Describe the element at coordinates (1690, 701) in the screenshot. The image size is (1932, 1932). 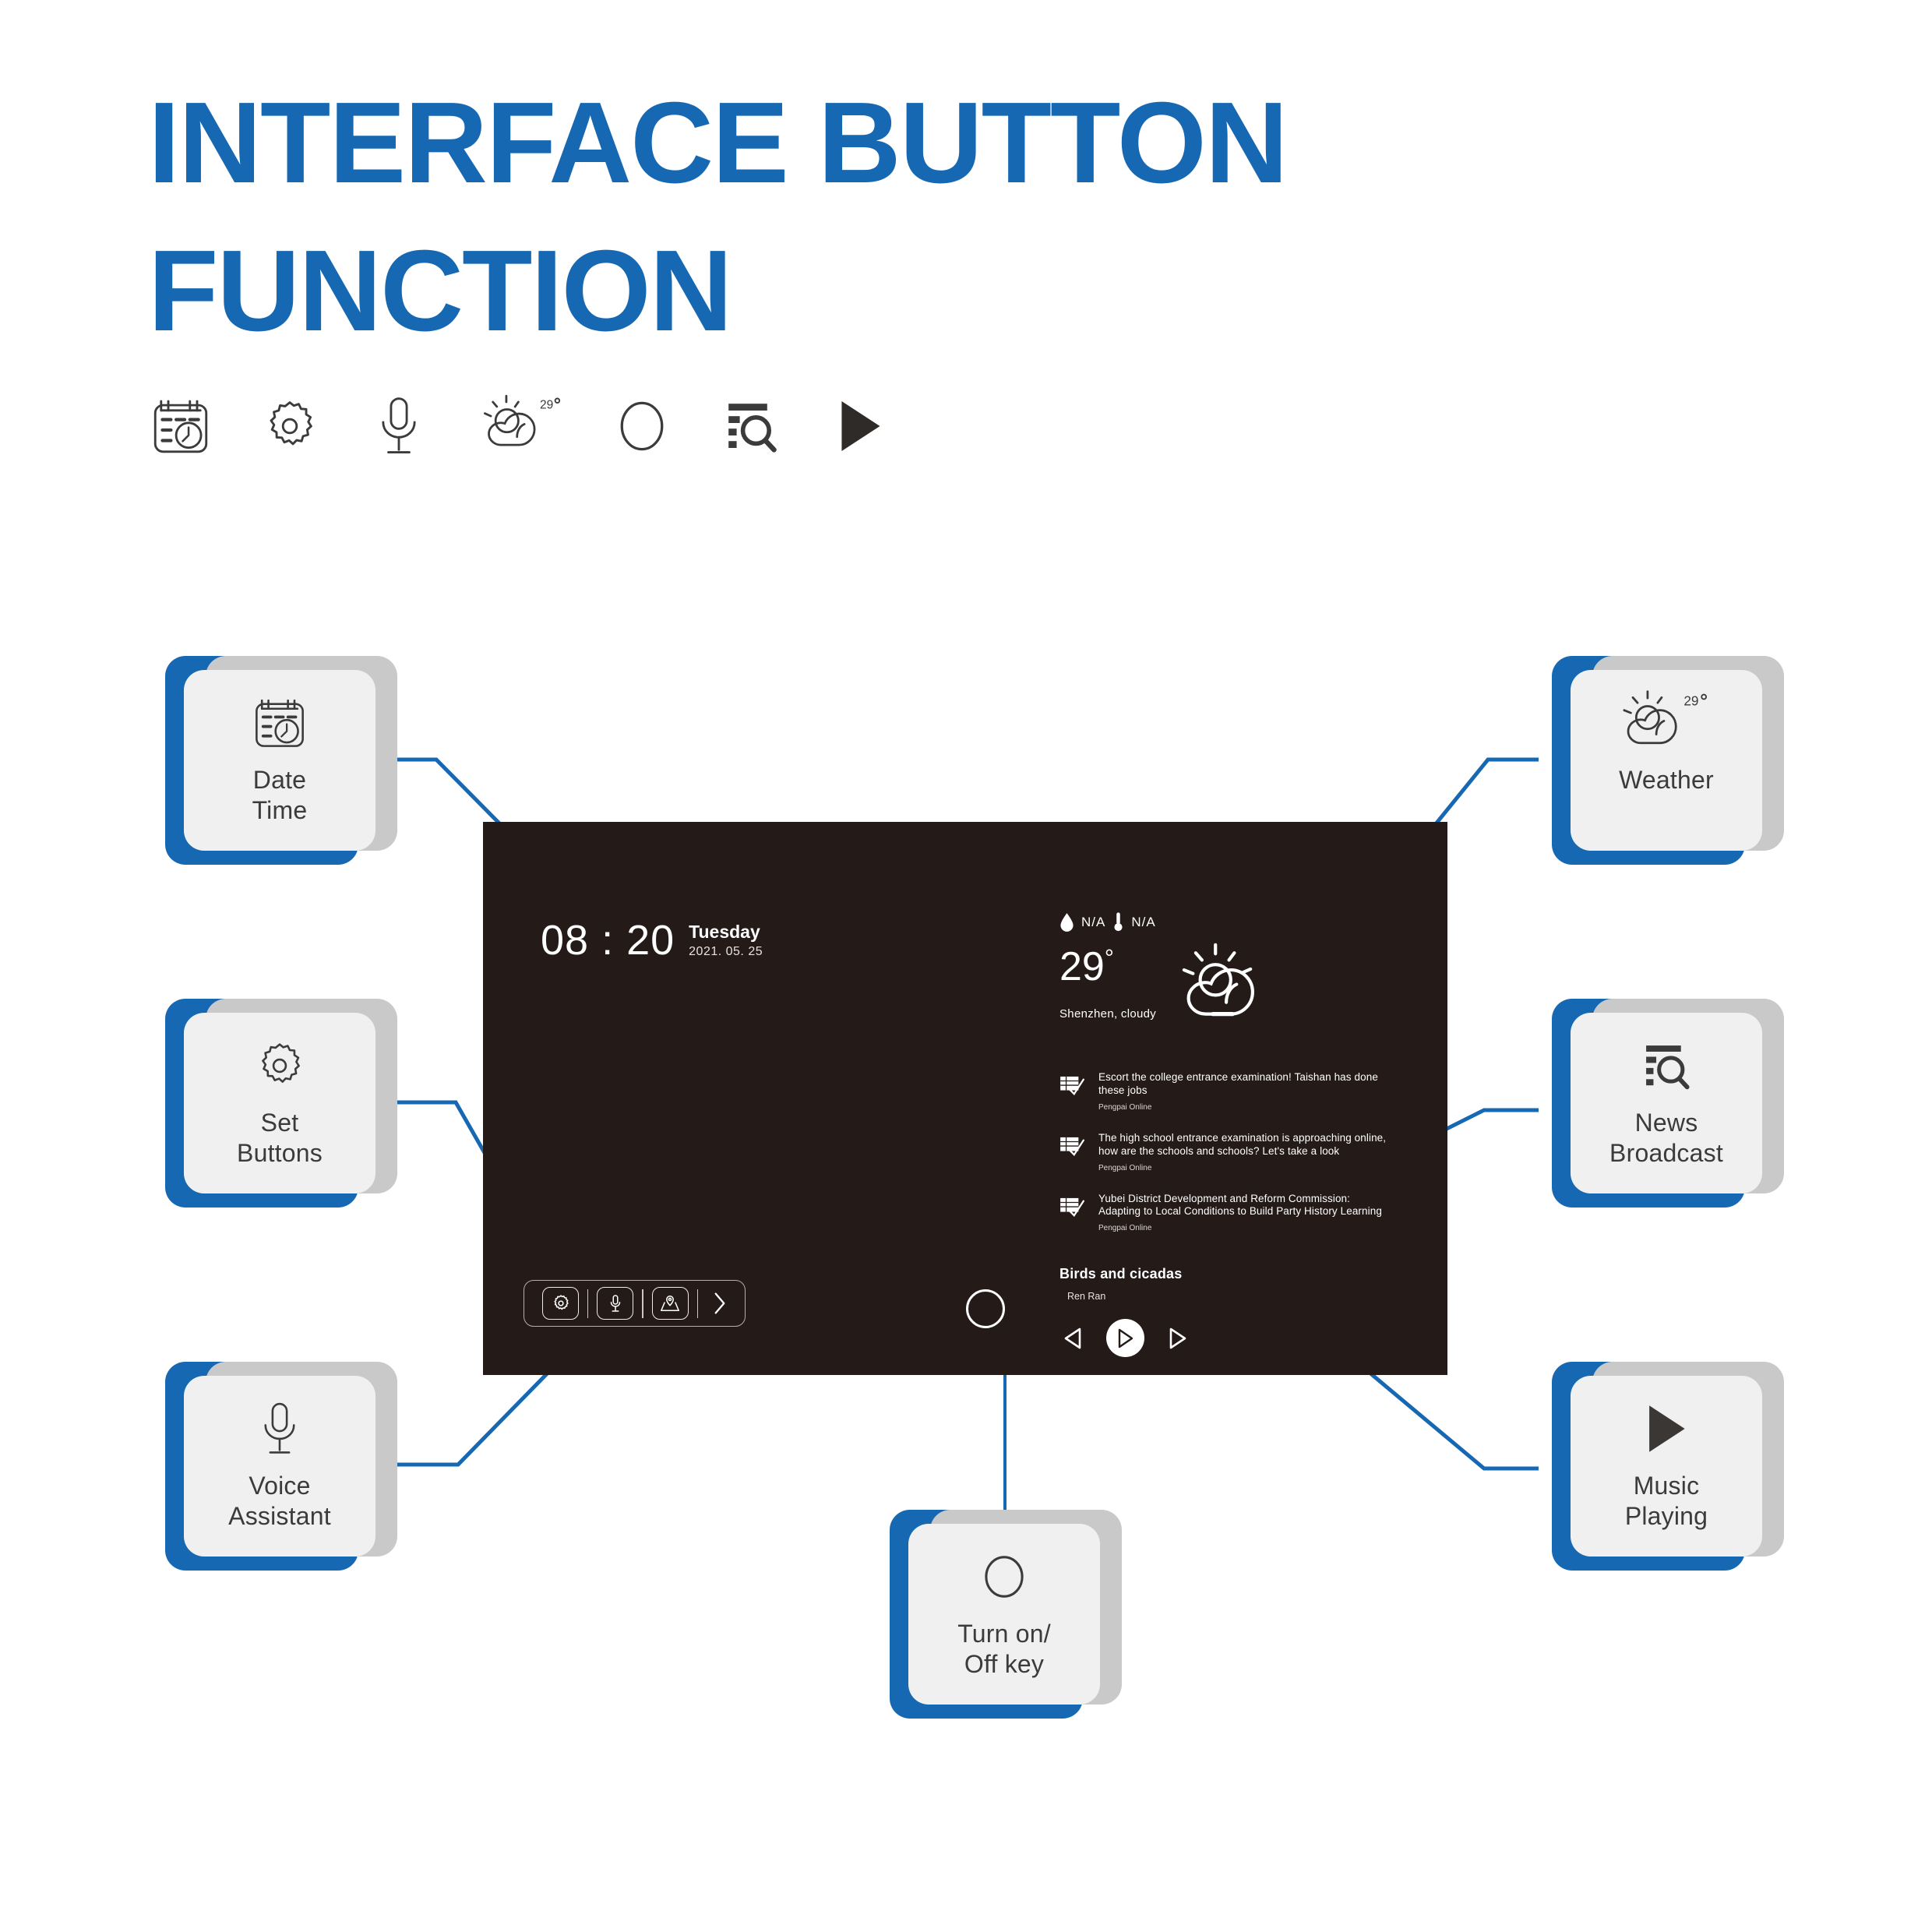
I see `weather-card-badge: 29` at that location.